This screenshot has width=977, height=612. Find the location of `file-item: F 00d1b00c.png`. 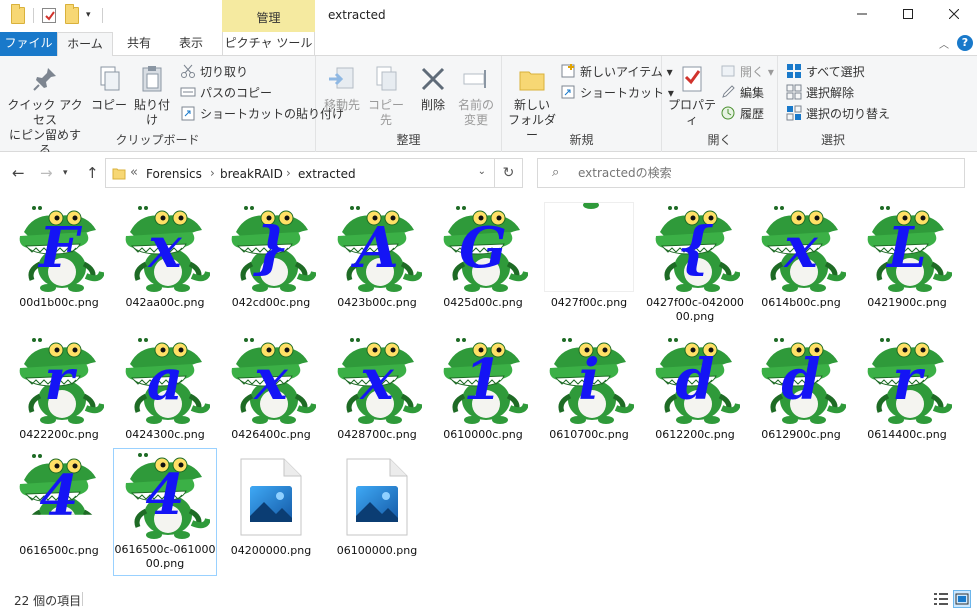

file-item: F 00d1b00c.png is located at coordinates (59, 256).